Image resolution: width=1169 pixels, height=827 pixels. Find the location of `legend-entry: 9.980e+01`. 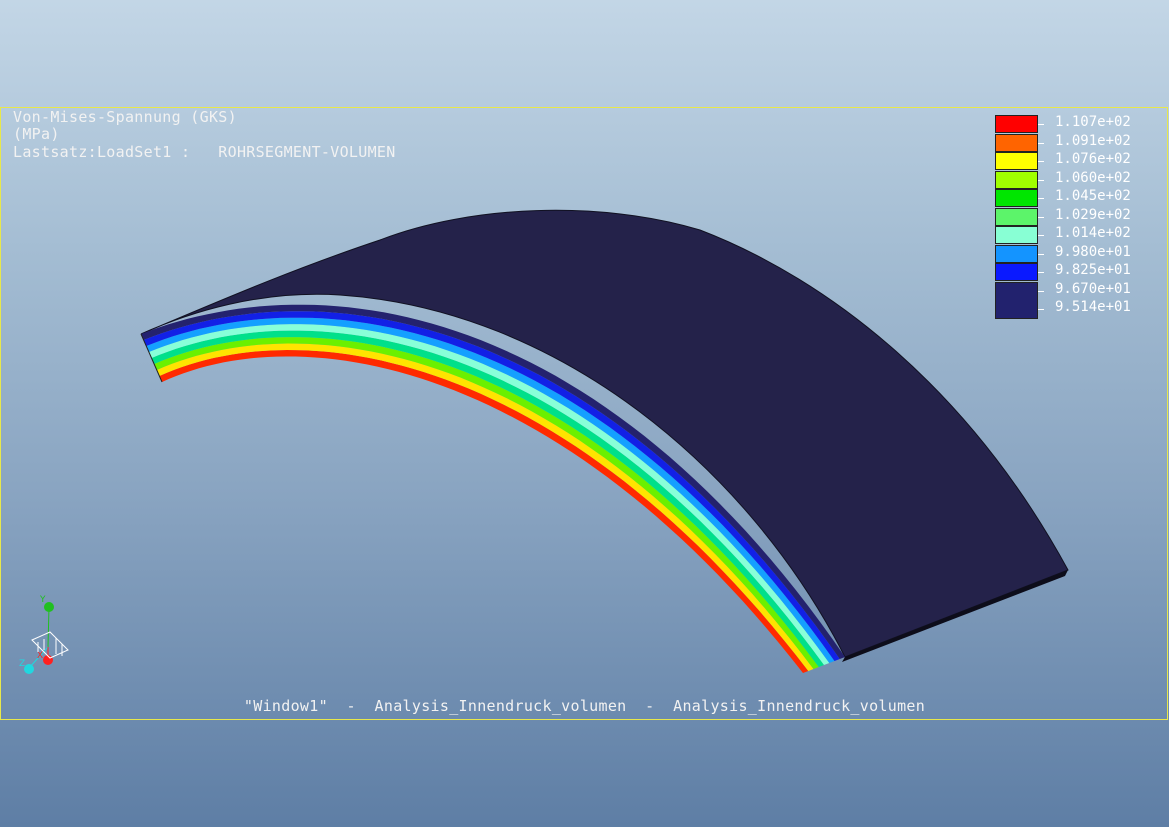

legend-entry: 9.980e+01 is located at coordinates (1075, 253).